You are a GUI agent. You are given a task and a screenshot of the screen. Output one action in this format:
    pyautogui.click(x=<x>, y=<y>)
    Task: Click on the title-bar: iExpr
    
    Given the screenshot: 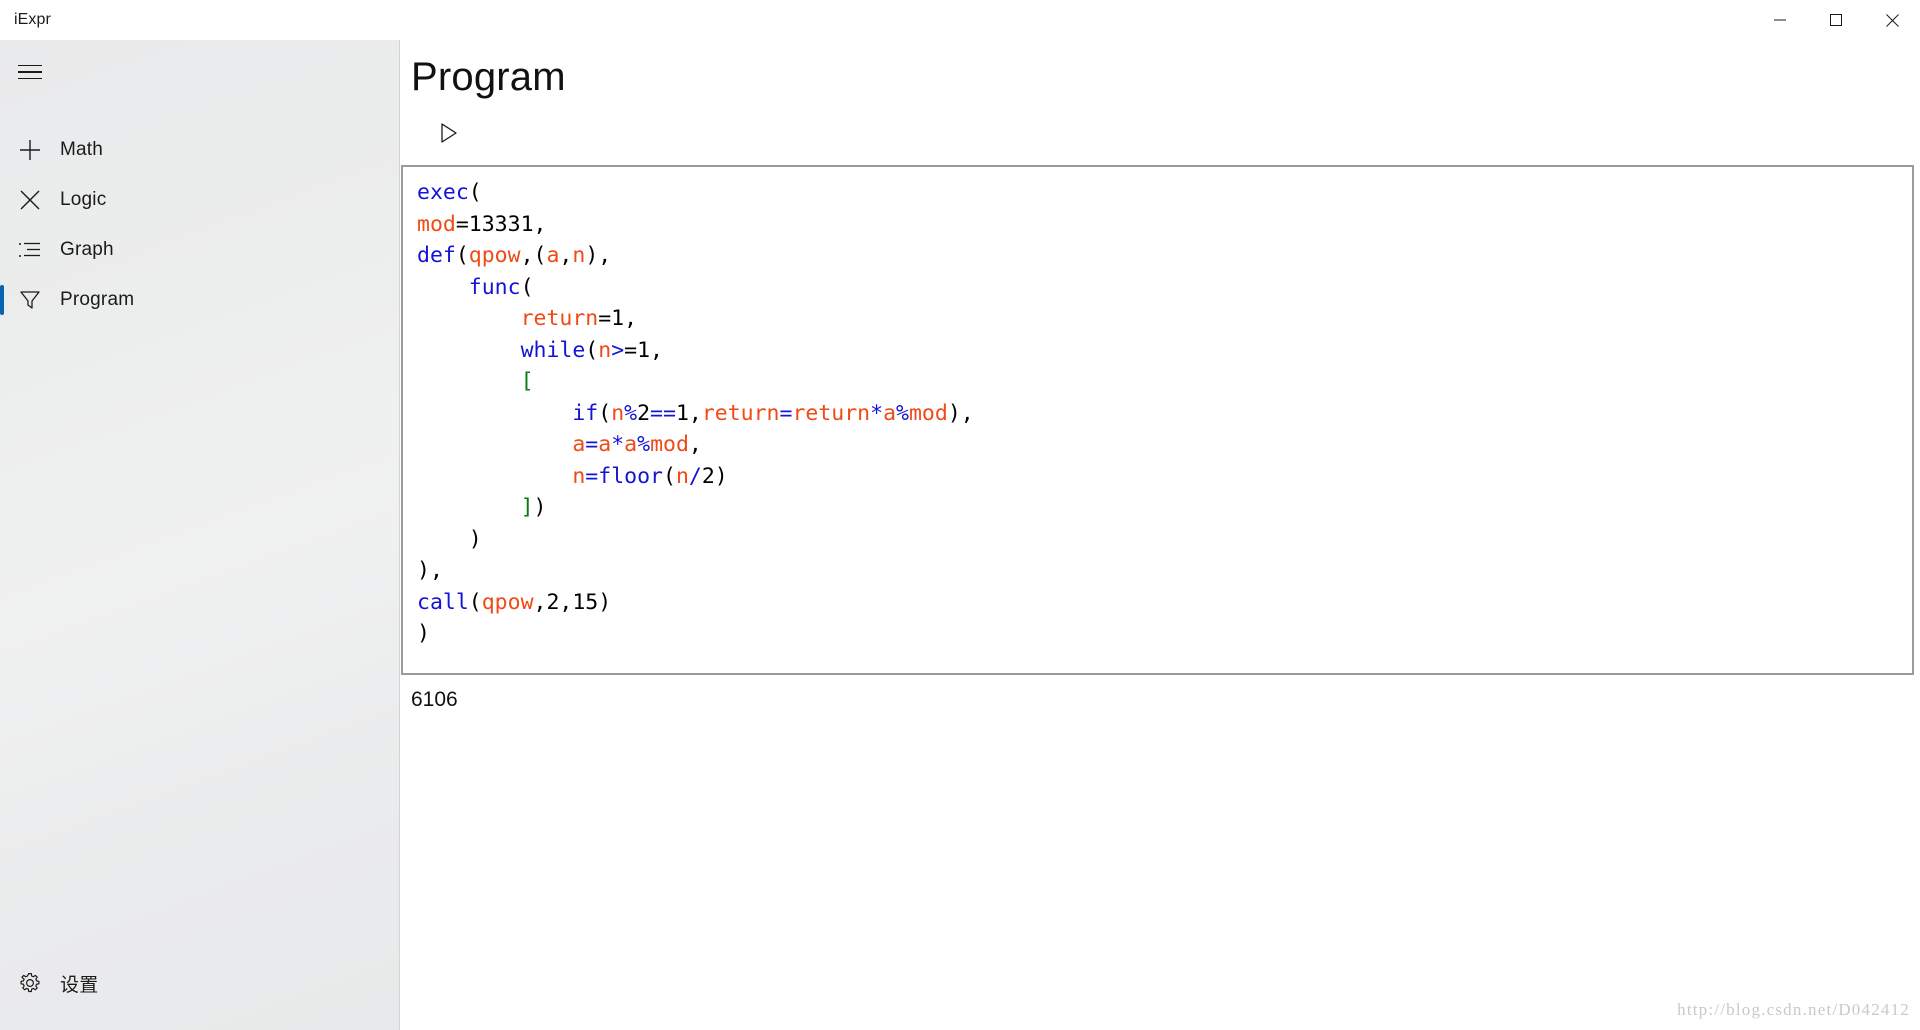 What is the action you would take?
    pyautogui.click(x=960, y=20)
    